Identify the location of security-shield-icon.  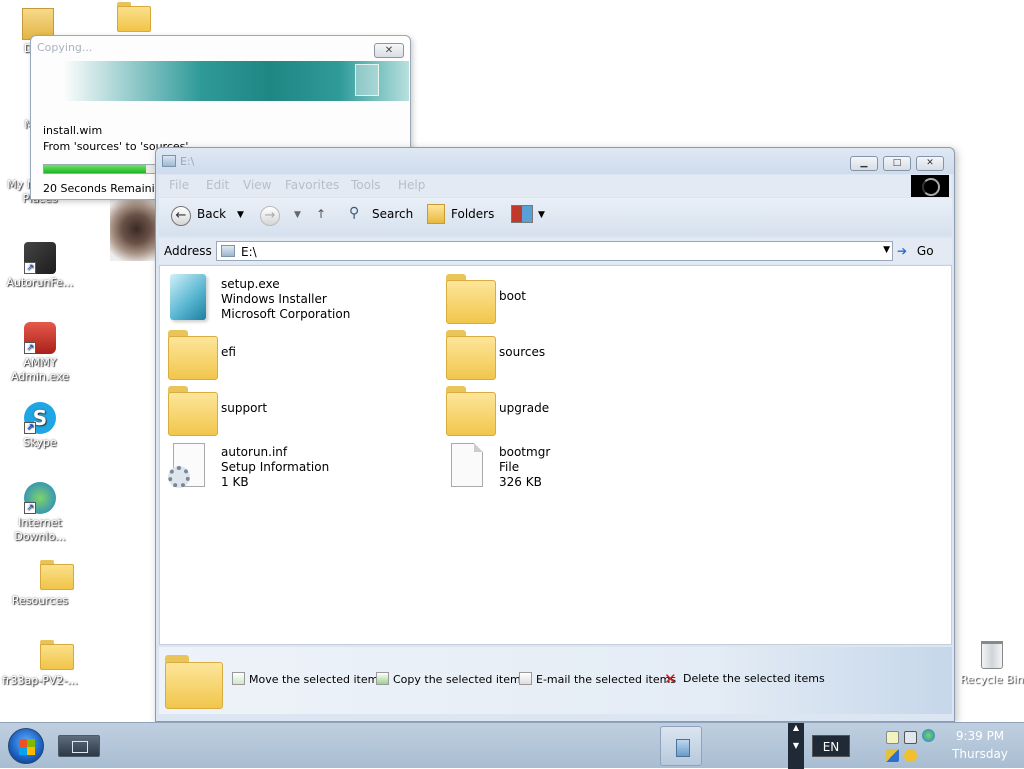
(892, 755).